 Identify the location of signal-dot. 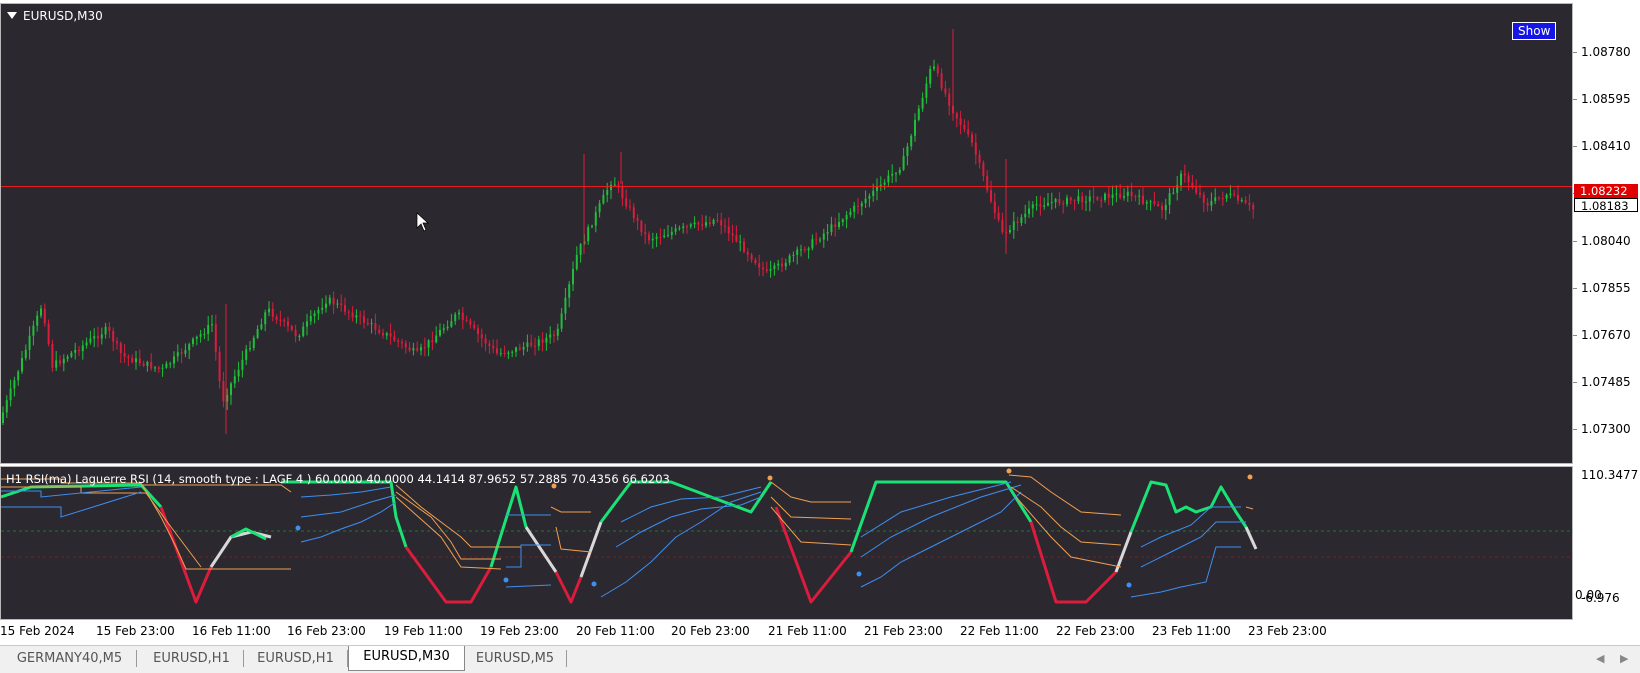
(298, 528).